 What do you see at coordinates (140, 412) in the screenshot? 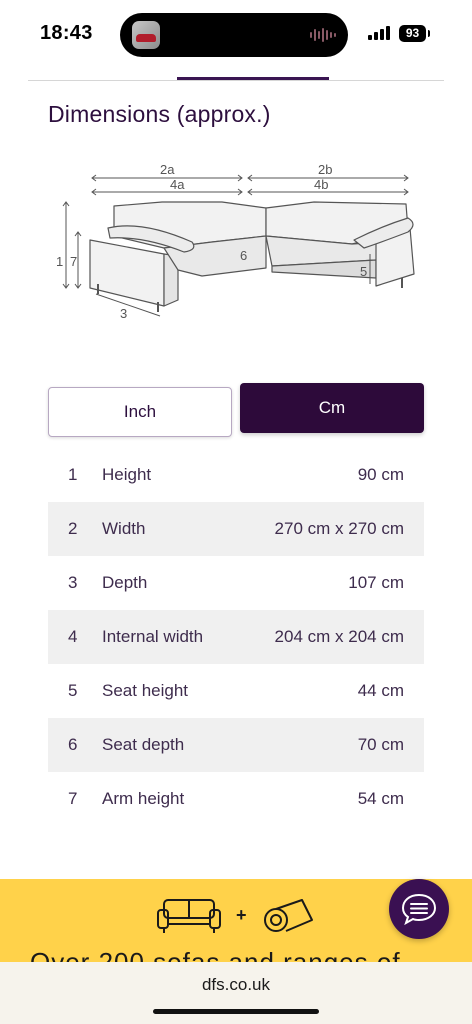
I see `unit-inch-button: Inch` at bounding box center [140, 412].